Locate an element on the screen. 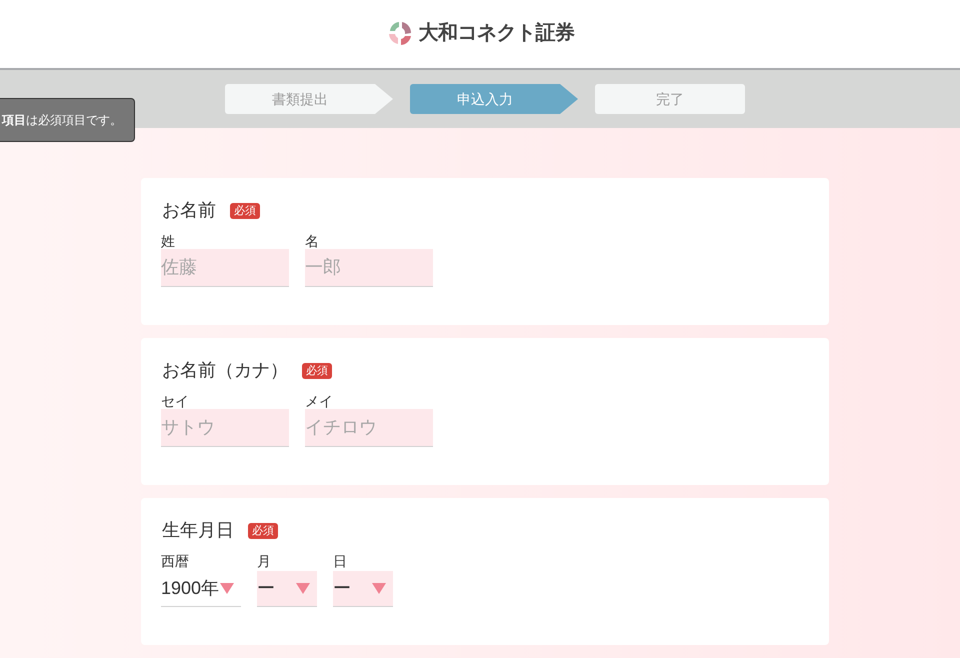 The height and width of the screenshot is (658, 960). field-label: 日 is located at coordinates (340, 561).